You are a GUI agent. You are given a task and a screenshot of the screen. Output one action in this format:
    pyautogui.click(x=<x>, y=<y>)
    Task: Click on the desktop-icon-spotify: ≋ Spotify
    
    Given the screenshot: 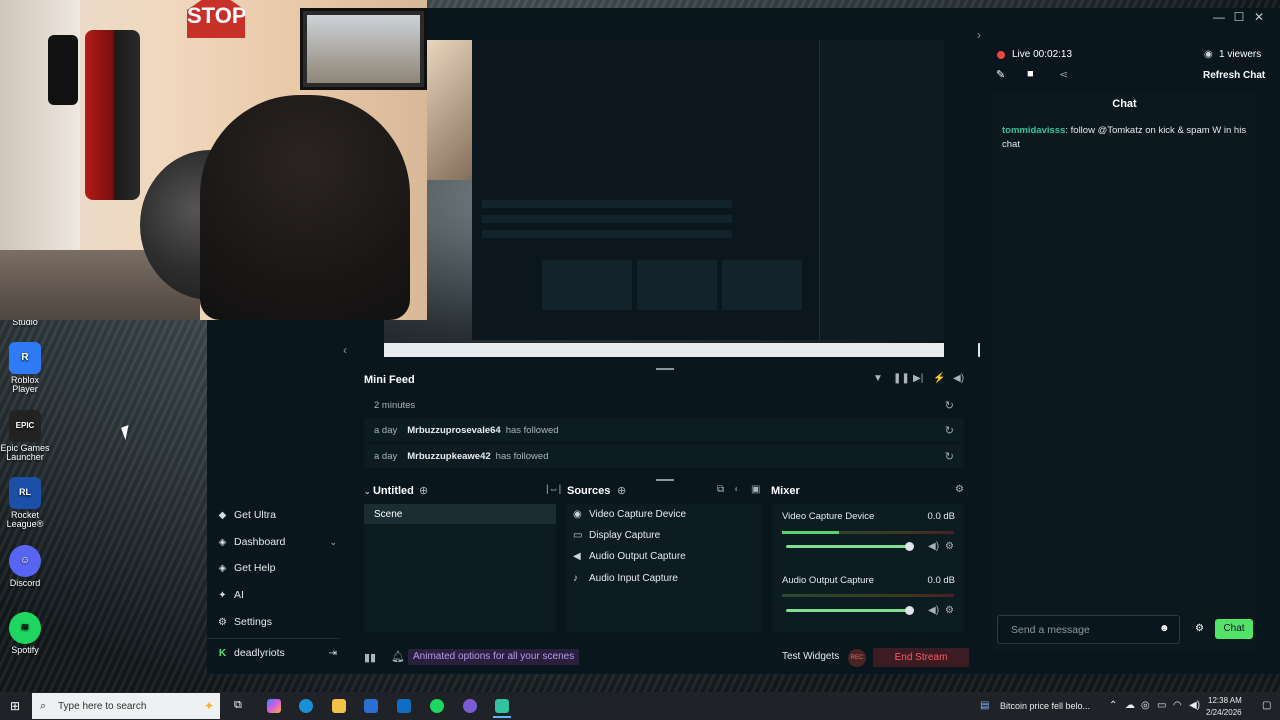 What is the action you would take?
    pyautogui.click(x=25, y=633)
    